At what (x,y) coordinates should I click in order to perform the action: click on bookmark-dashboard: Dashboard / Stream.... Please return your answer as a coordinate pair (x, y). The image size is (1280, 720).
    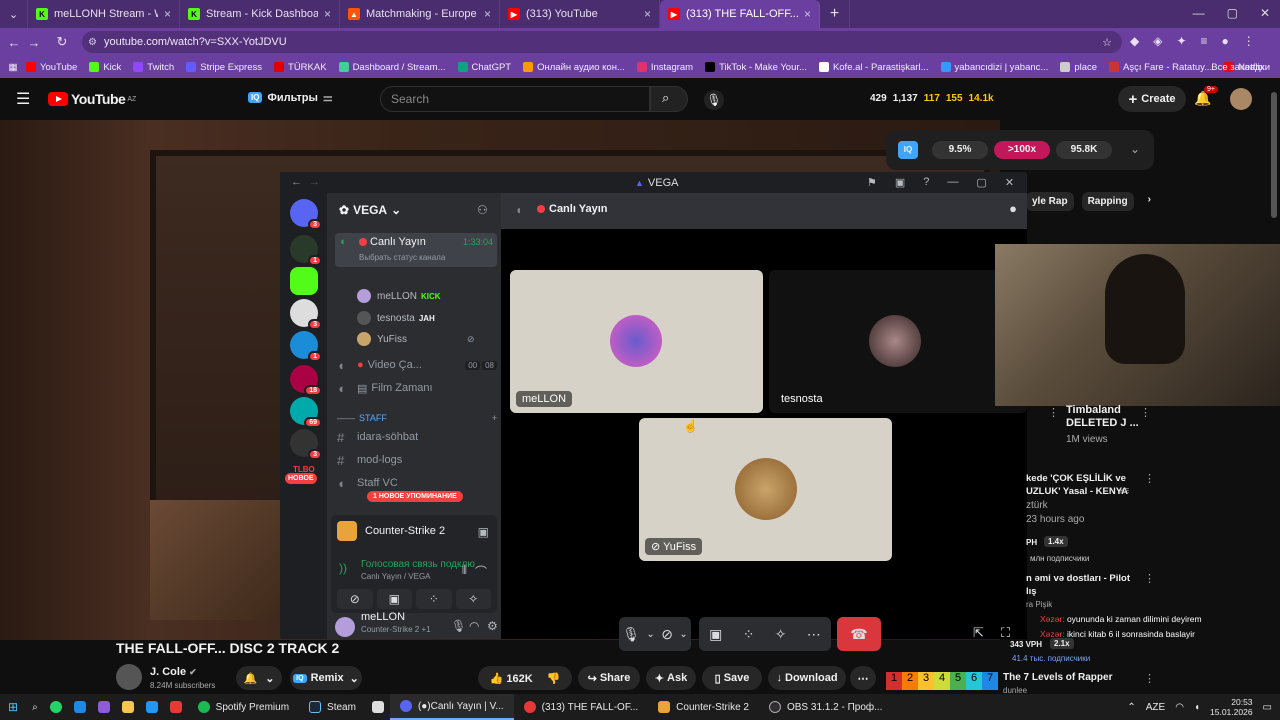
    Looking at the image, I should click on (392, 67).